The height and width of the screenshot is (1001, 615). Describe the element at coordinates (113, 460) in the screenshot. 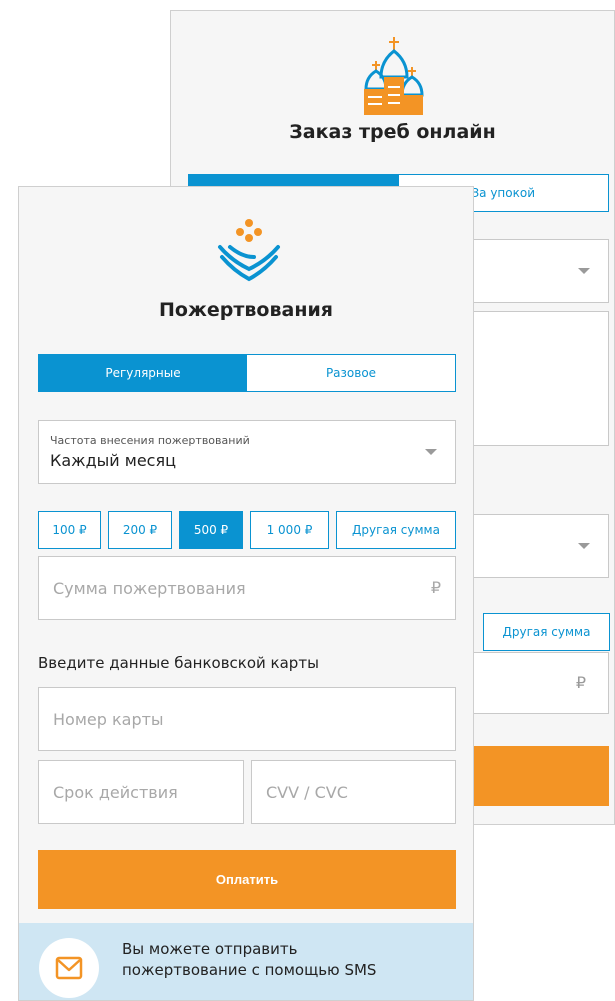

I see `frequency-value: Каждый месяц` at that location.